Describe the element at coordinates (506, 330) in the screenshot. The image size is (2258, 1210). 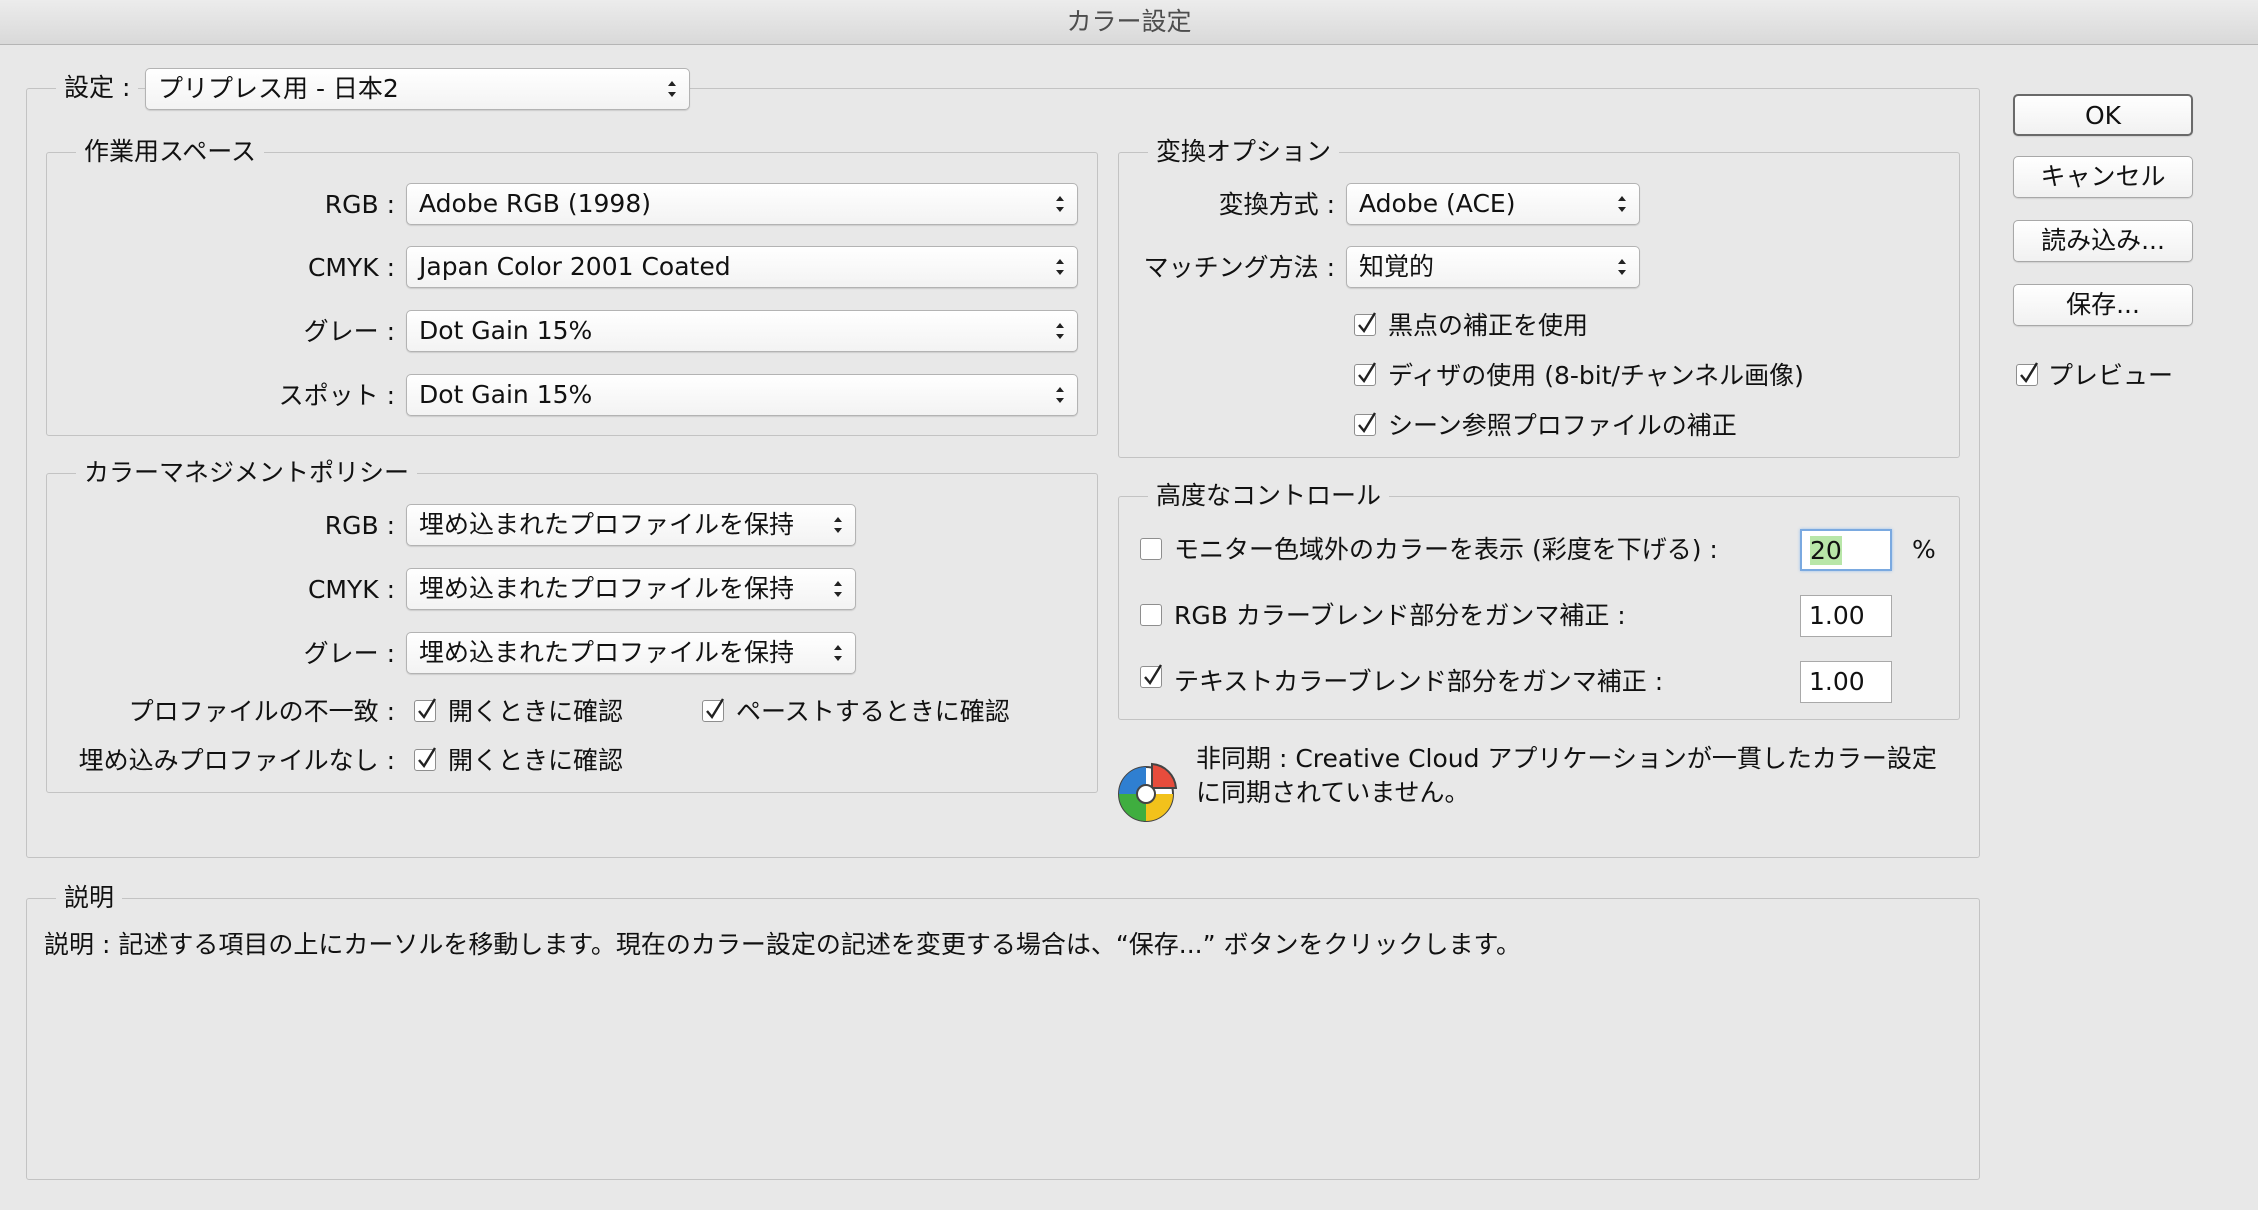
I see `ws-gray-value: Dot Gain 15%` at that location.